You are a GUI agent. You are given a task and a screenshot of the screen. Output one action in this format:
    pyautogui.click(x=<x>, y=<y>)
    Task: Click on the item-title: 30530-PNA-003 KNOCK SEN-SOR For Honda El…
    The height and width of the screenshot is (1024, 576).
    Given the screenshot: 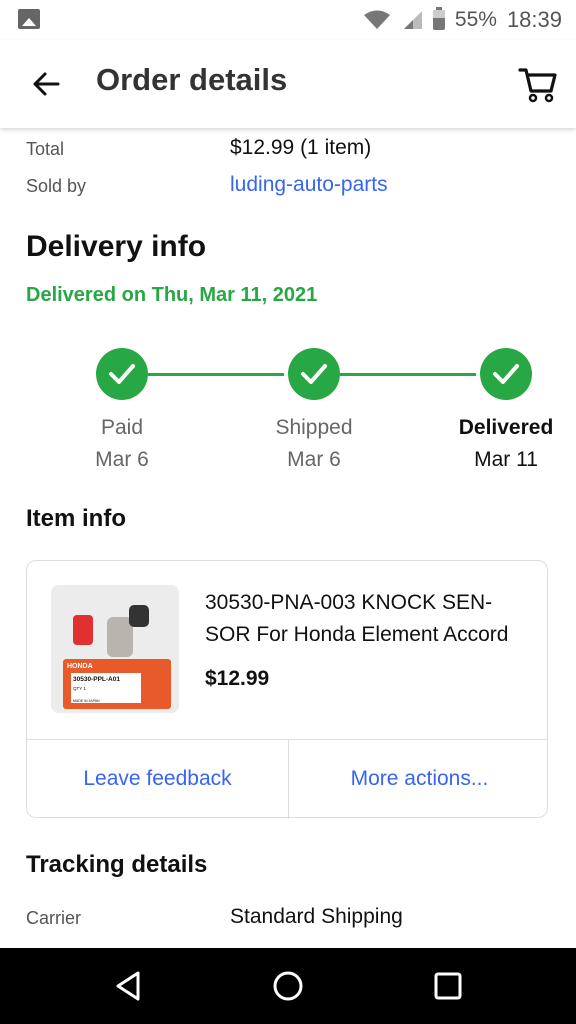 What is the action you would take?
    pyautogui.click(x=365, y=619)
    